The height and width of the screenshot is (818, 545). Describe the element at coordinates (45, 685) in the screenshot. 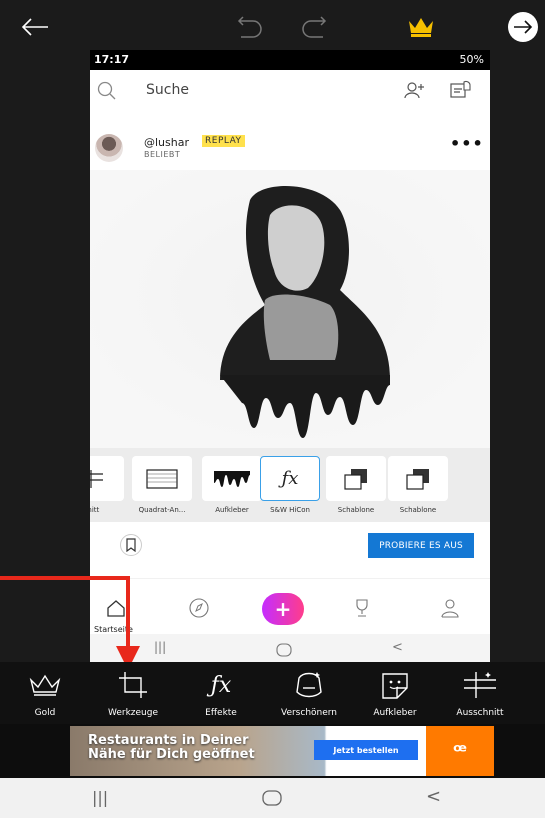

I see `crown-outline-icon` at that location.